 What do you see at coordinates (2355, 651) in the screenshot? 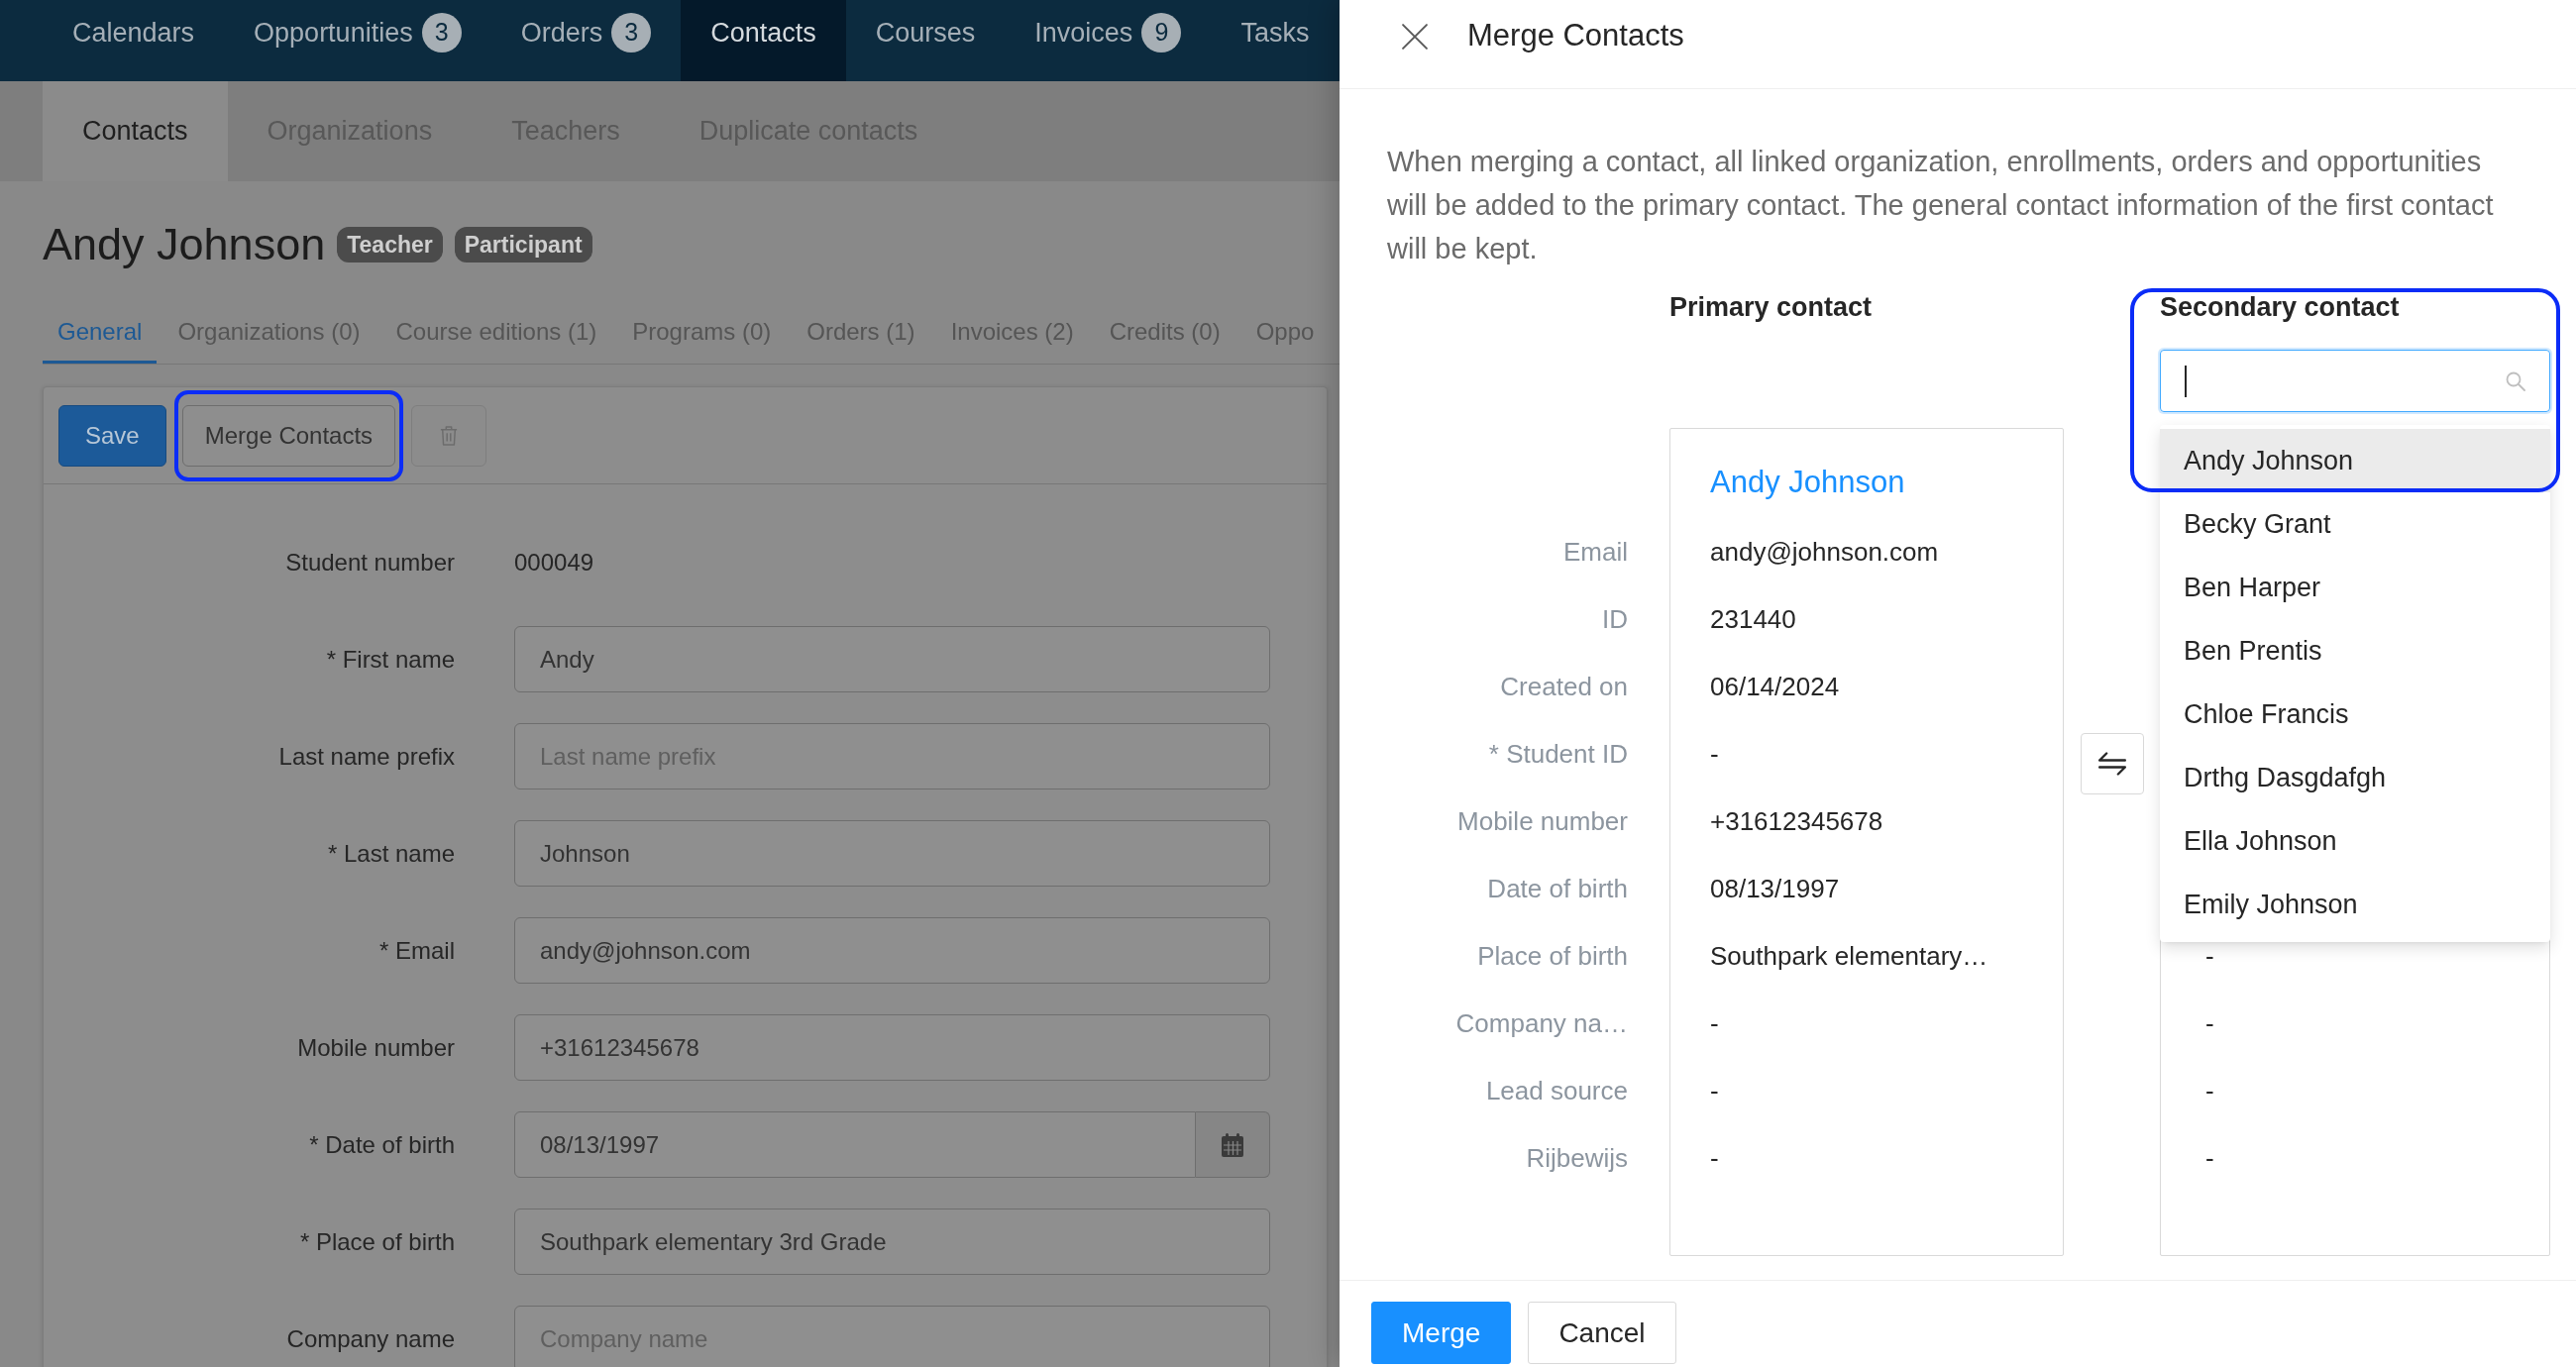
I see `dropdown-option: Ben Prentis` at bounding box center [2355, 651].